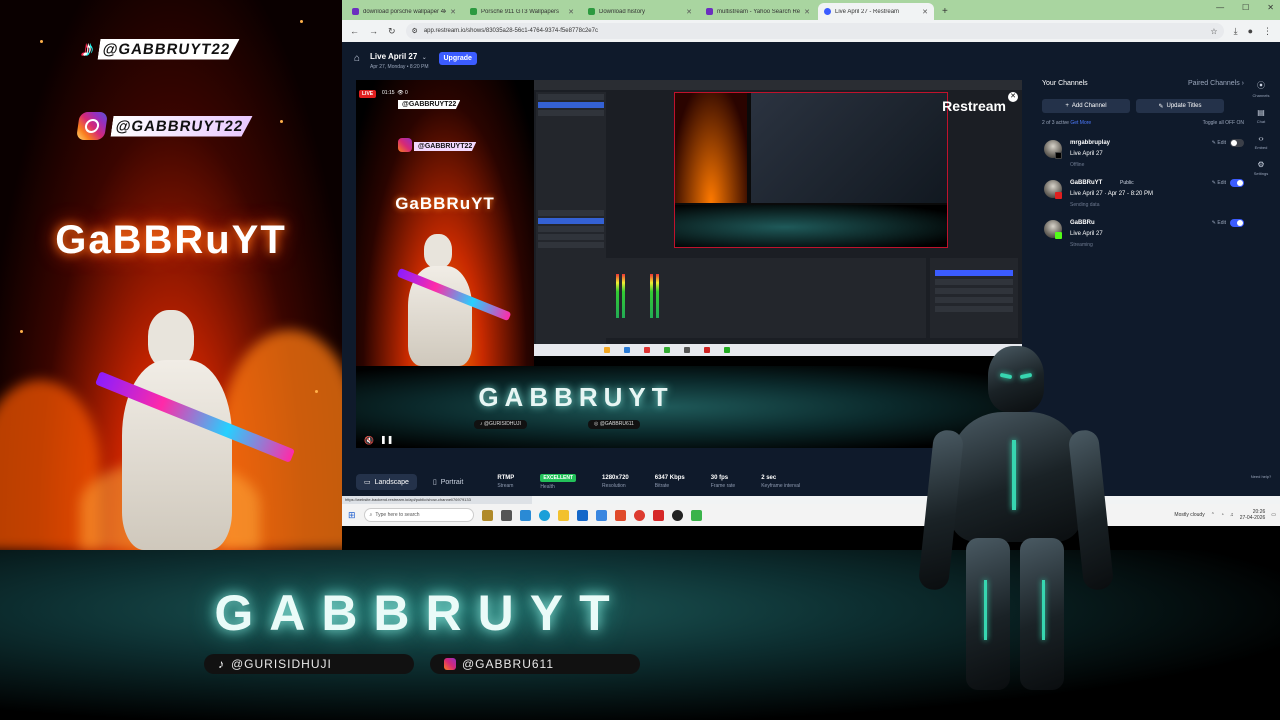 This screenshot has height=720, width=1280. What do you see at coordinates (448, 482) in the screenshot?
I see `portrait-toggle: ▯ Portrait` at bounding box center [448, 482].